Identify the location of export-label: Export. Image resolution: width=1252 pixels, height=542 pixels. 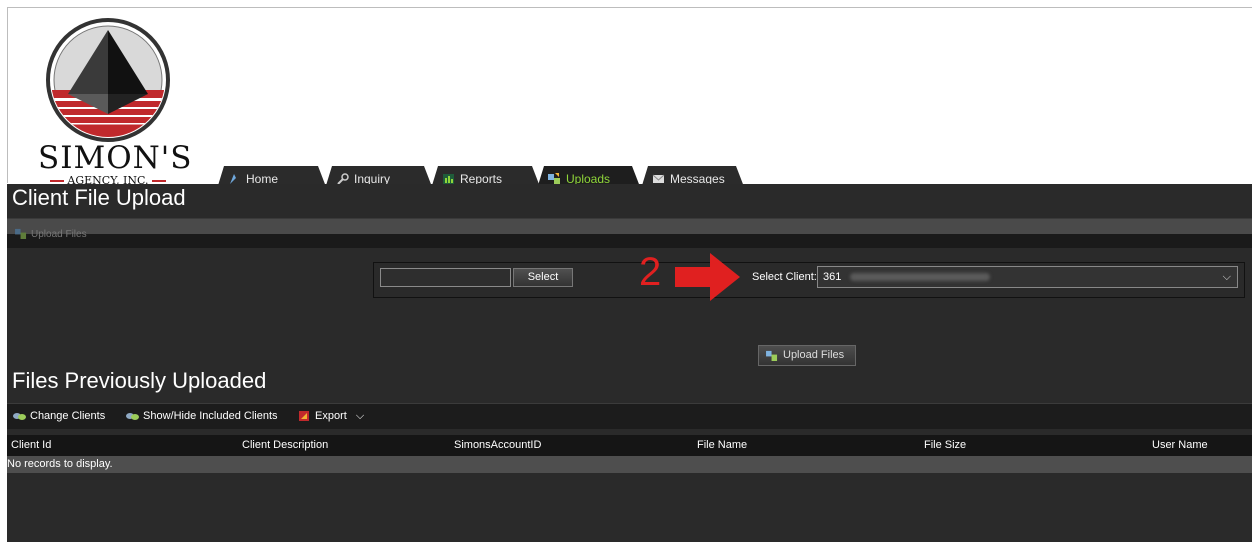
(331, 416).